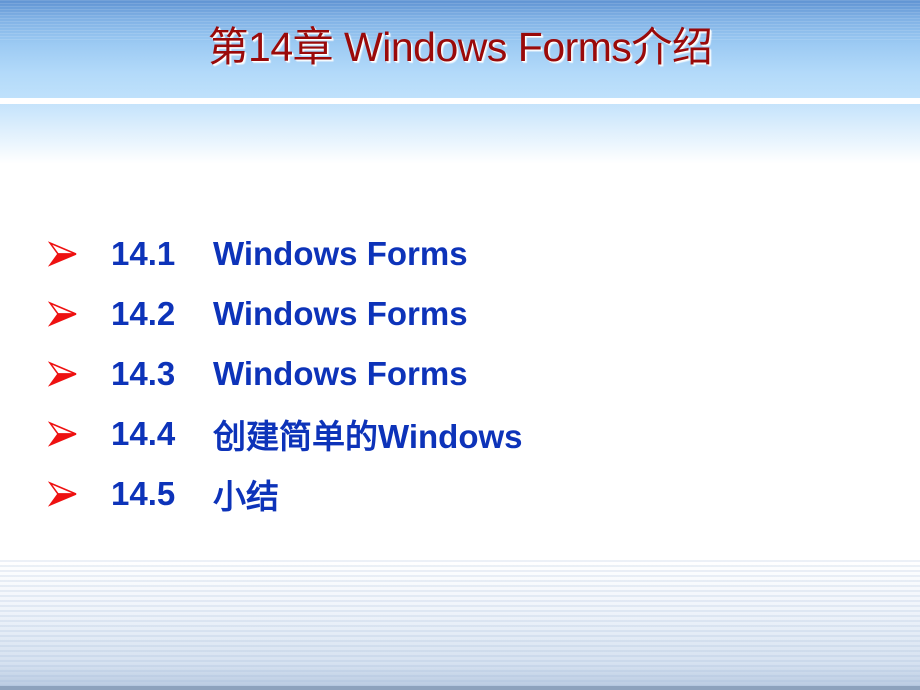  What do you see at coordinates (143, 373) in the screenshot?
I see `toc-item-number: 14.3` at bounding box center [143, 373].